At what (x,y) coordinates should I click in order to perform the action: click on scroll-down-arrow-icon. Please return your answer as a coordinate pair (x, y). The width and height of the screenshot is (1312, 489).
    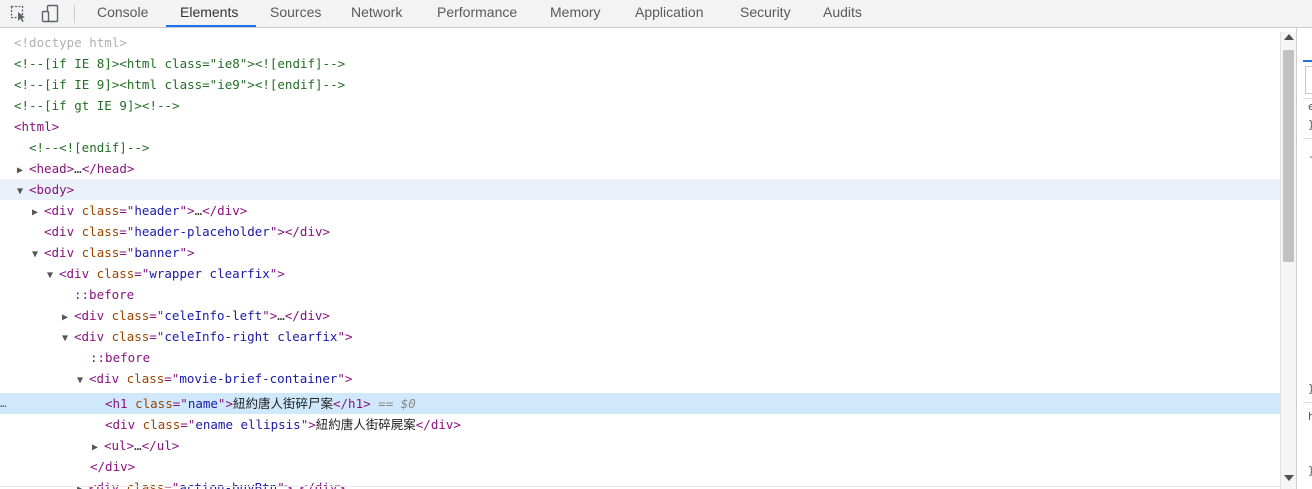
    Looking at the image, I should click on (1289, 478).